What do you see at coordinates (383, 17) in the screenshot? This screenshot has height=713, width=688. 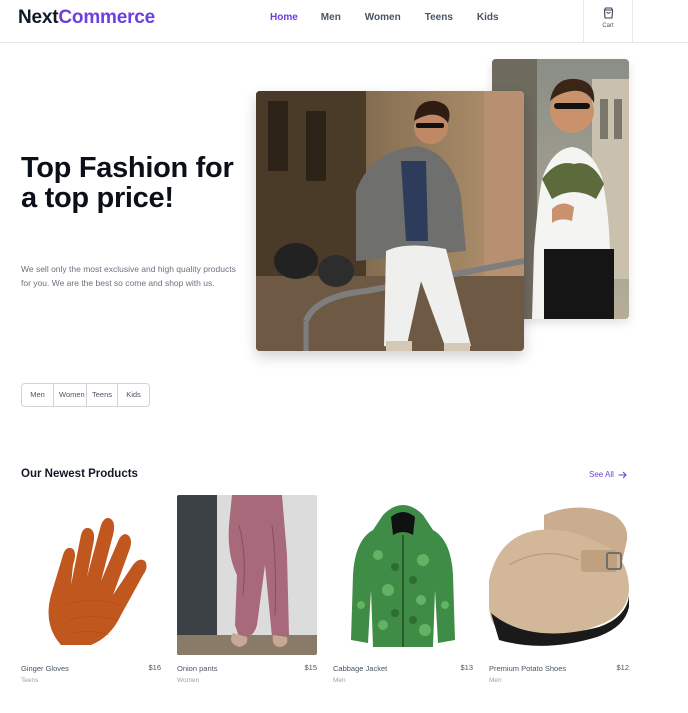 I see `nav-link-women: Women` at bounding box center [383, 17].